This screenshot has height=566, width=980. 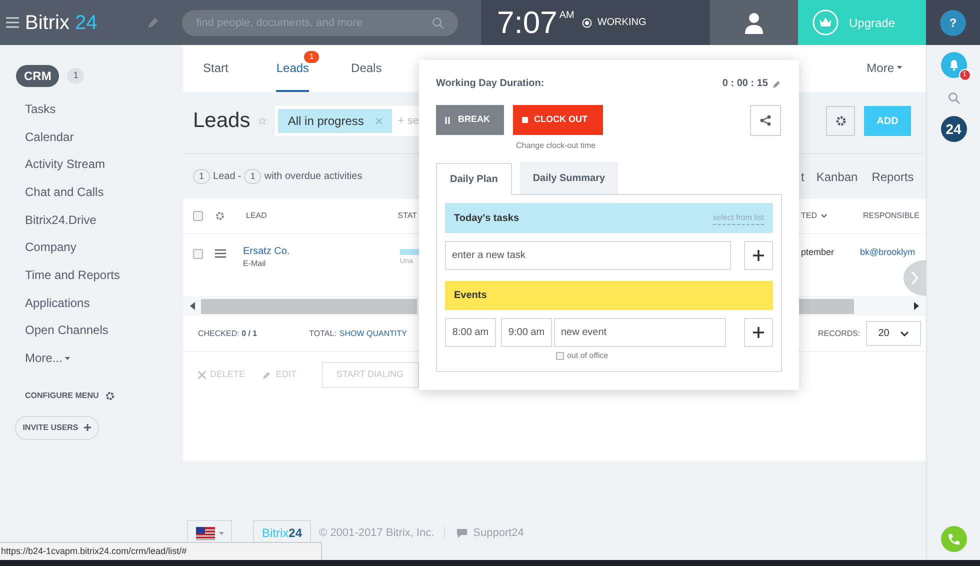 What do you see at coordinates (49, 137) in the screenshot?
I see `sidebar-item: Calendar` at bounding box center [49, 137].